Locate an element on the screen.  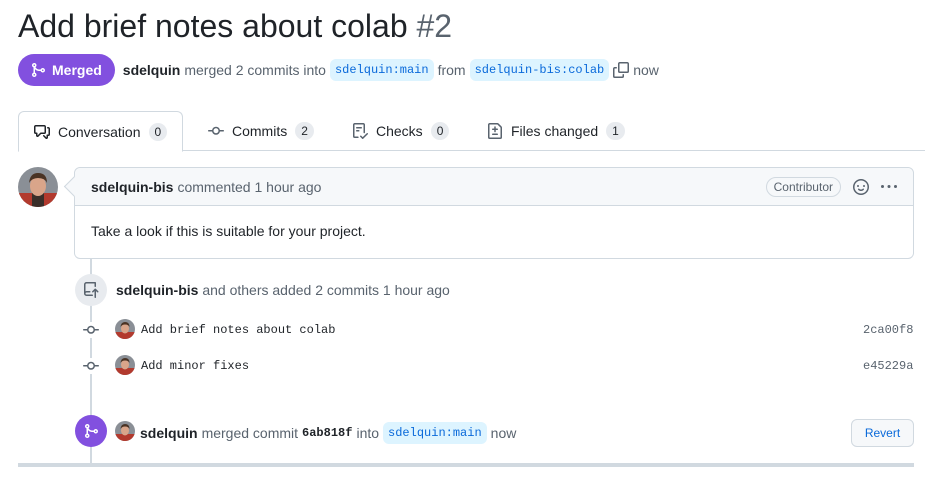
comment-author-avatar is located at coordinates (38, 187).